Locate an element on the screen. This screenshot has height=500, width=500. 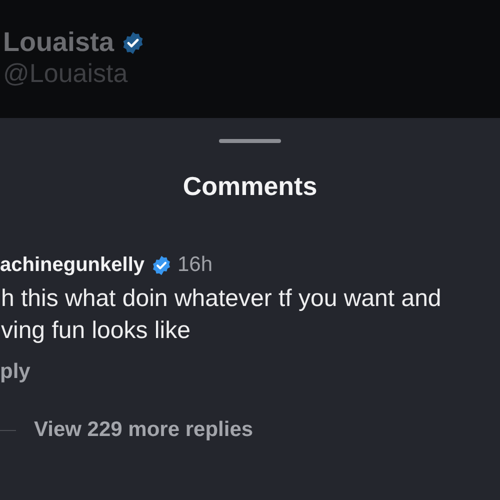
reply-link: ply is located at coordinates (15, 372).